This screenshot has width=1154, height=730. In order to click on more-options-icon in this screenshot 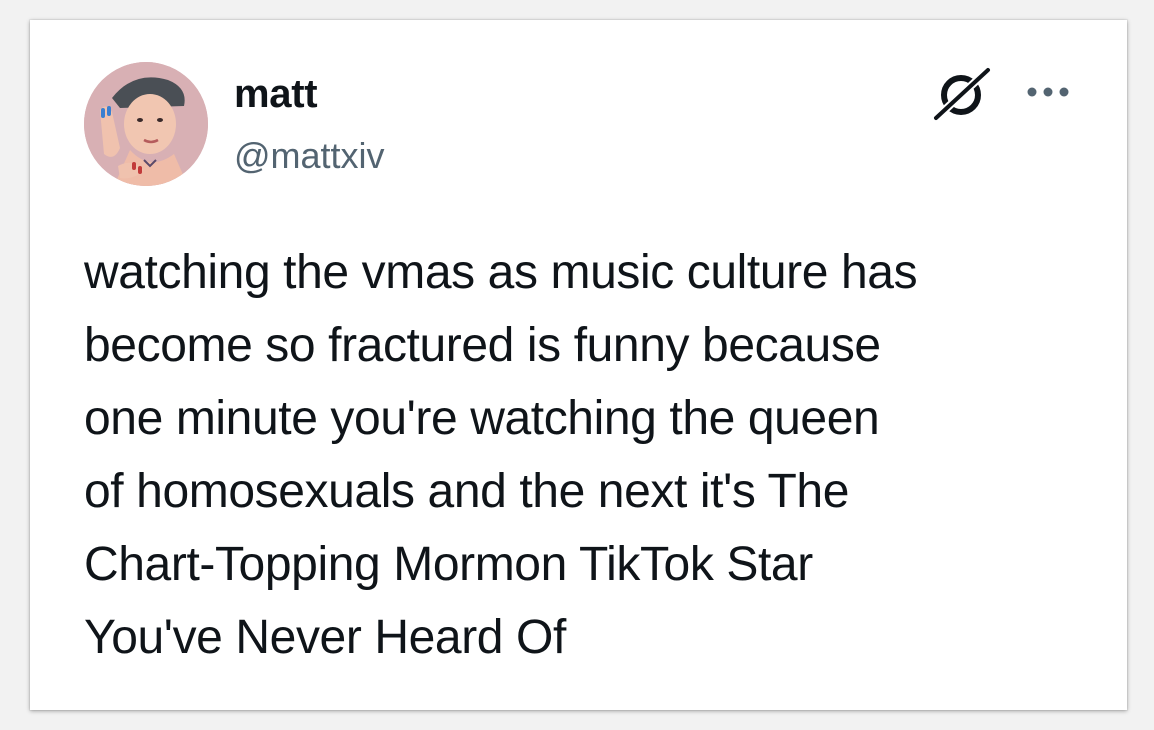, I will do `click(1048, 92)`.